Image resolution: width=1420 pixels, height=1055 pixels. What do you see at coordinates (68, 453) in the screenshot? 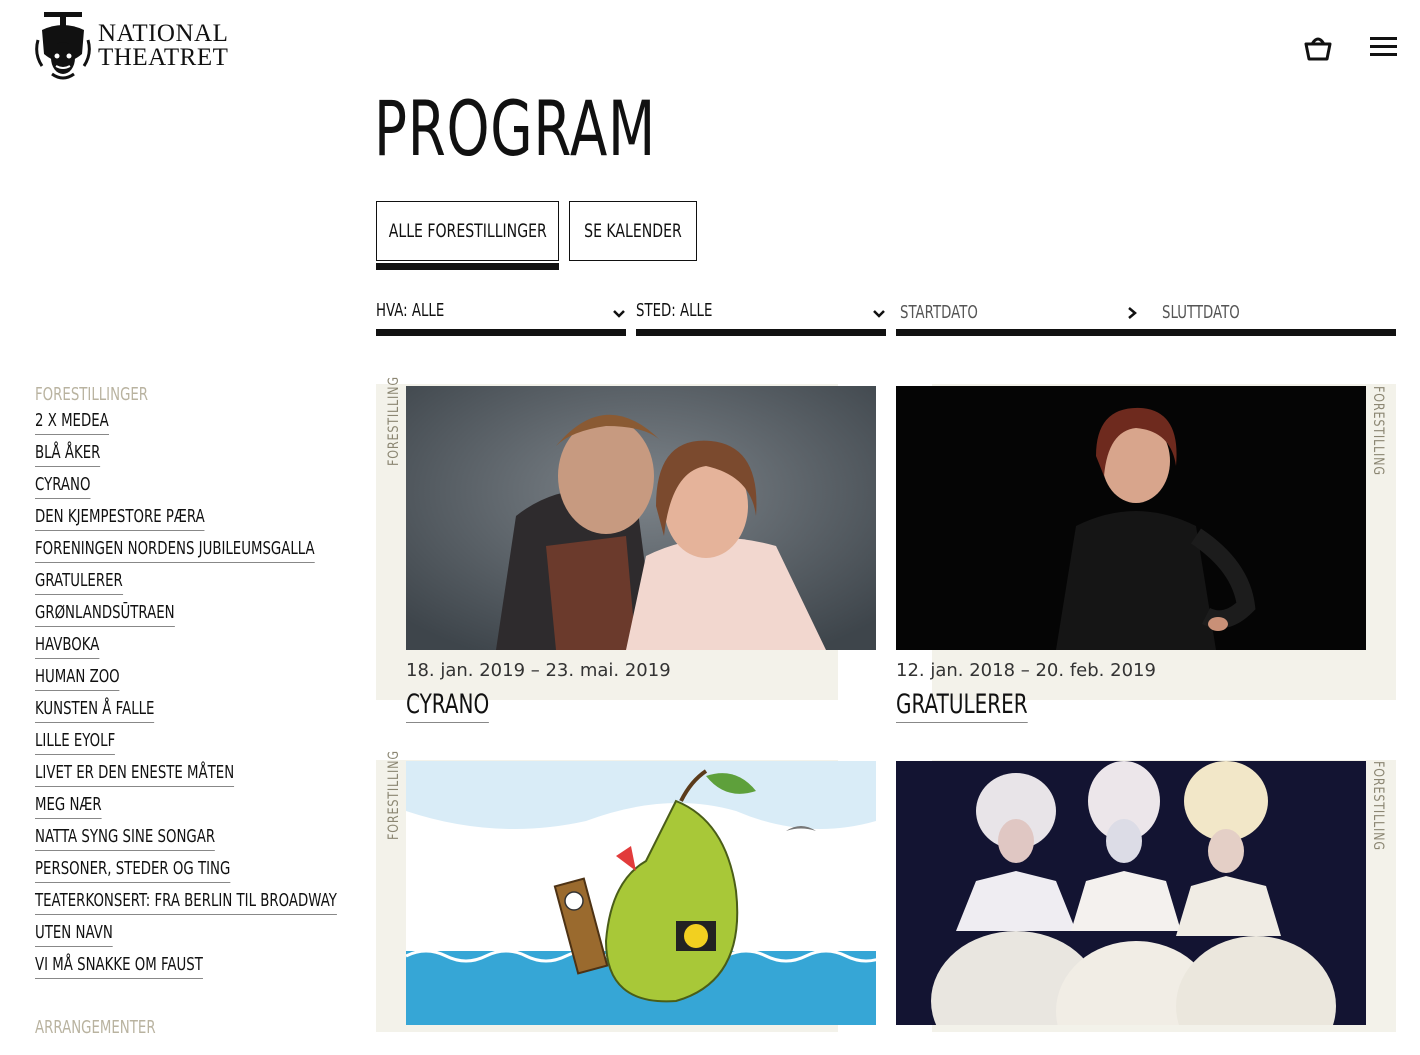
I see `sidebar-item-link: BLÅ ÅKER` at bounding box center [68, 453].